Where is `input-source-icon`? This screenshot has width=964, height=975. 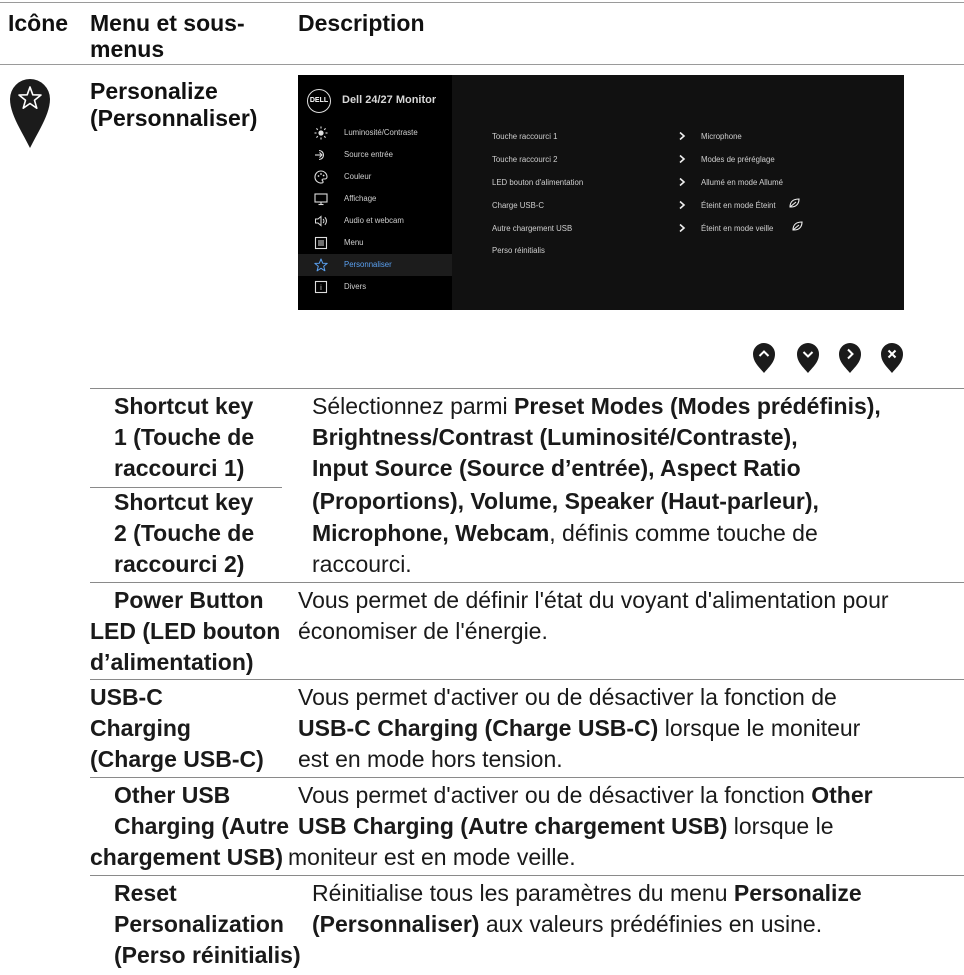 input-source-icon is located at coordinates (320, 155).